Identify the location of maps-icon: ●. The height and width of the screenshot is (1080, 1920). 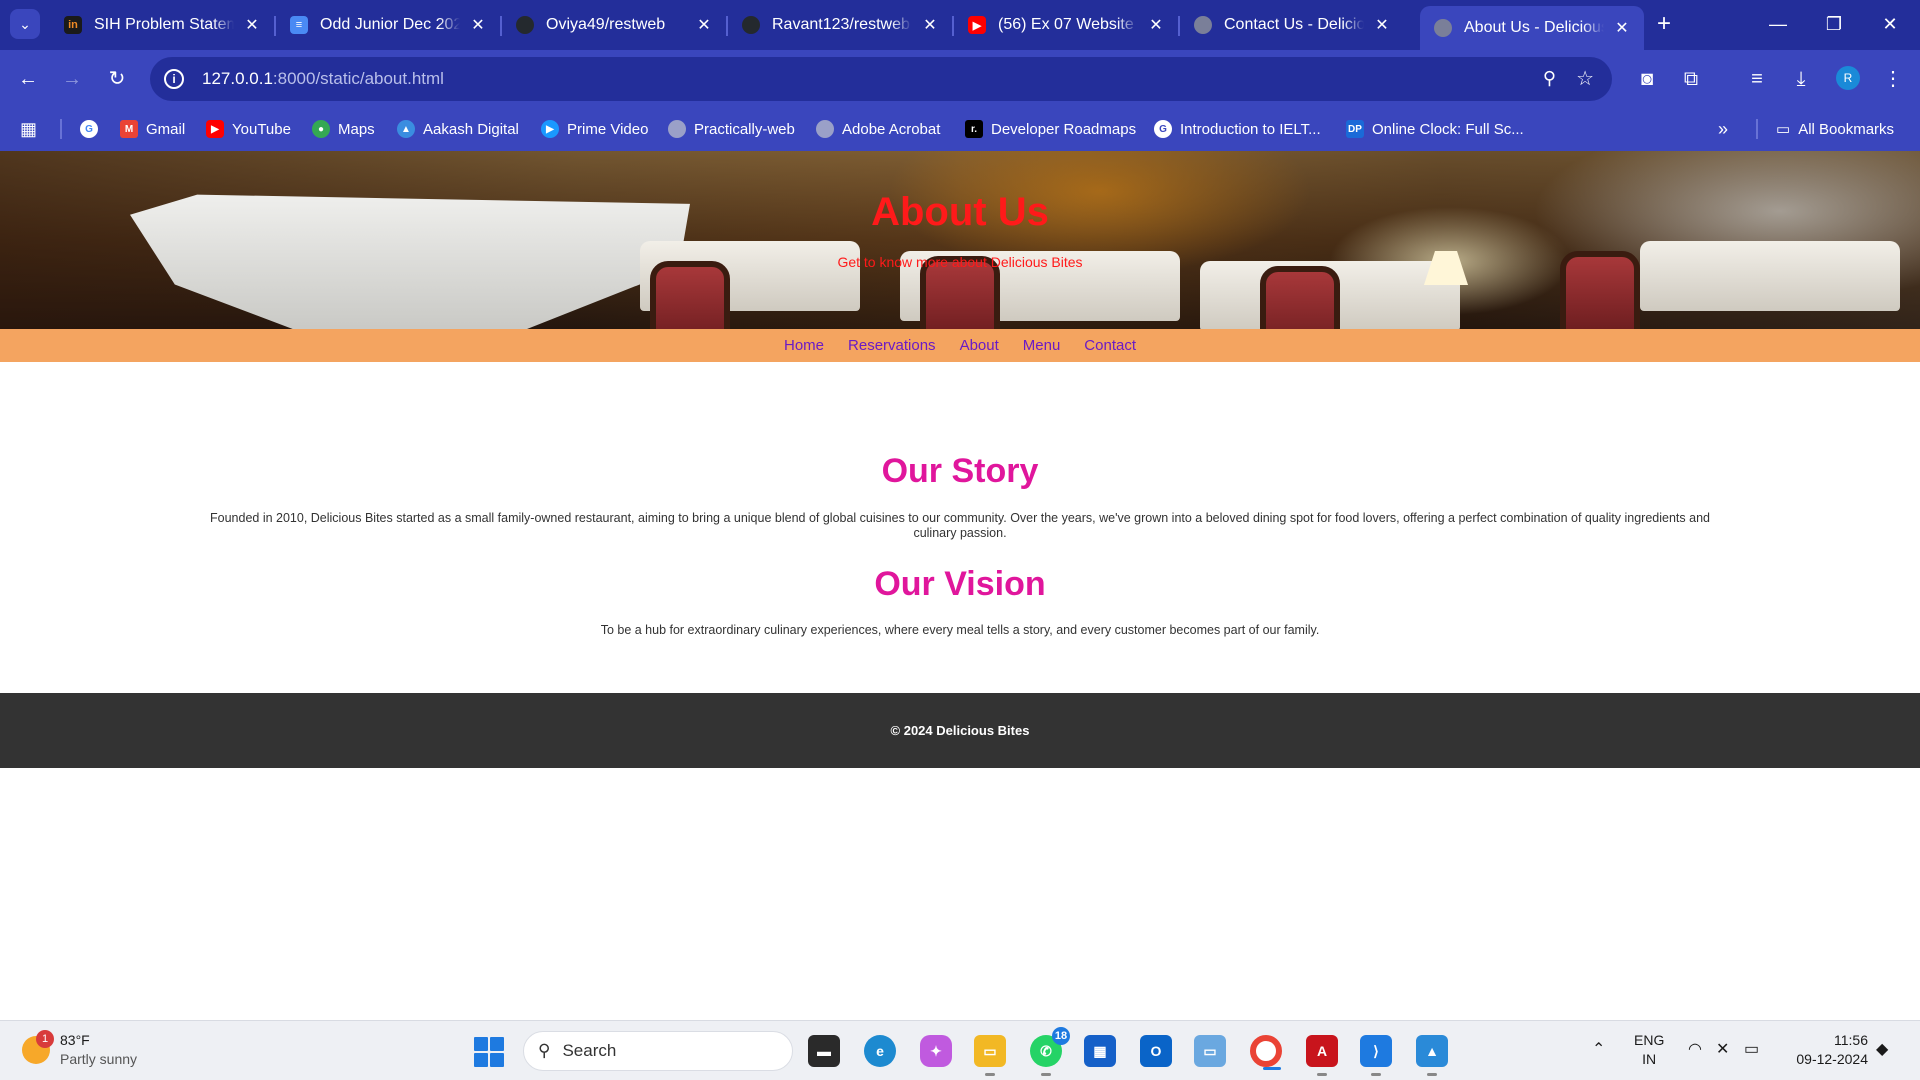
(321, 129).